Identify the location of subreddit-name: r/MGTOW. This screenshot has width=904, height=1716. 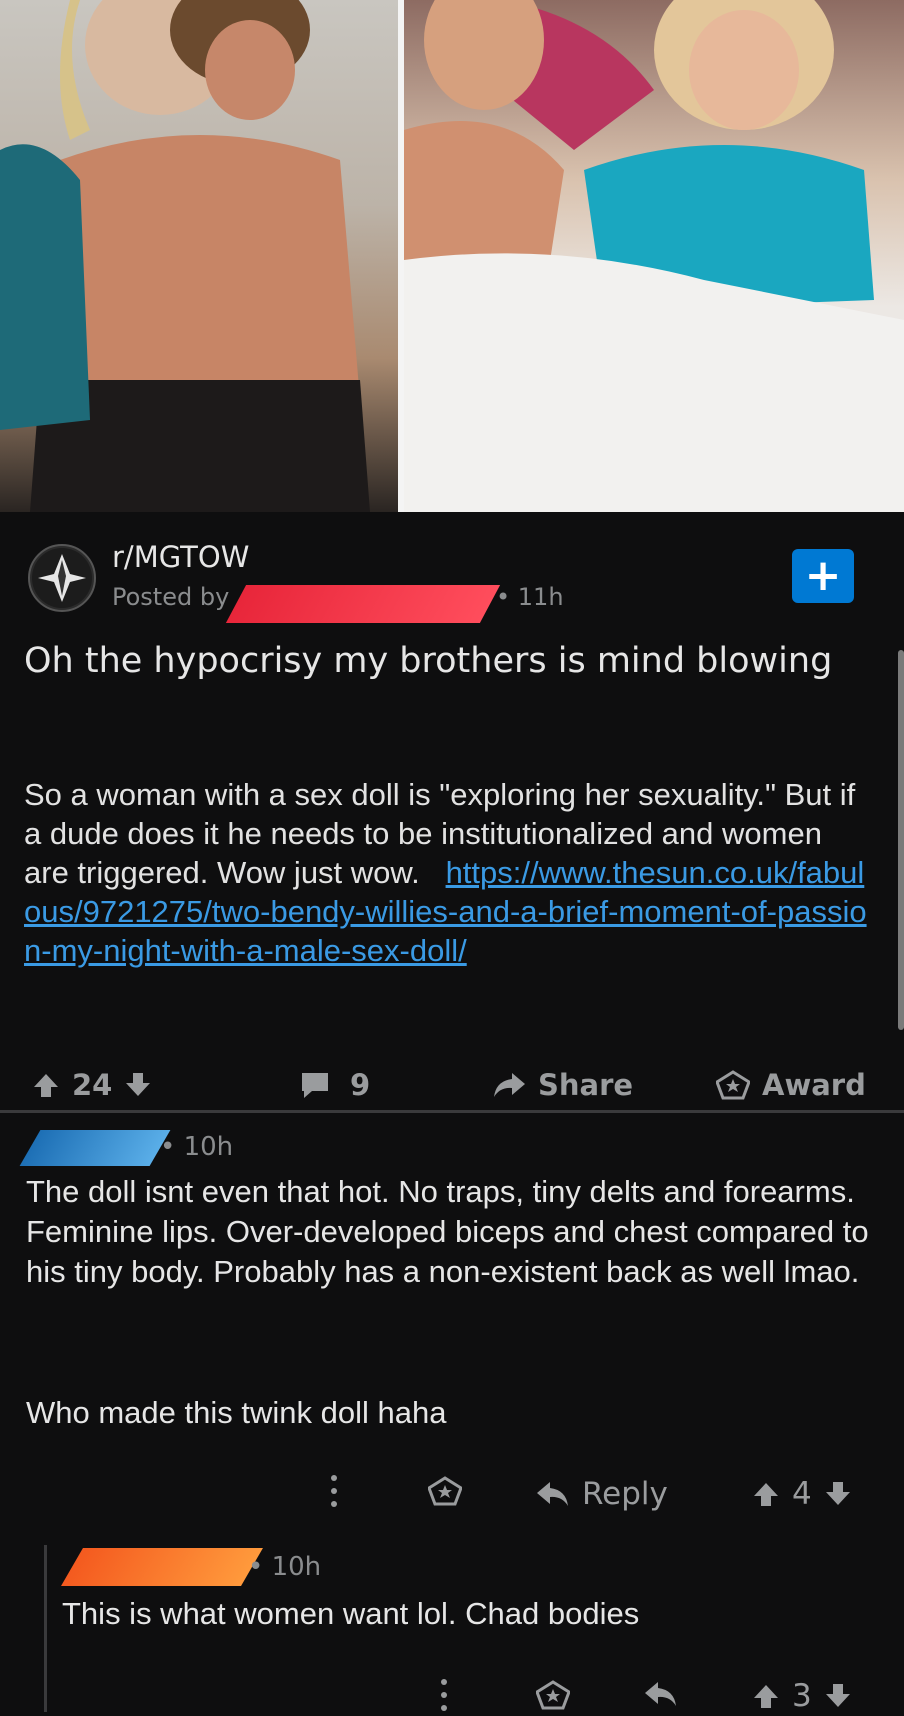
(180, 557).